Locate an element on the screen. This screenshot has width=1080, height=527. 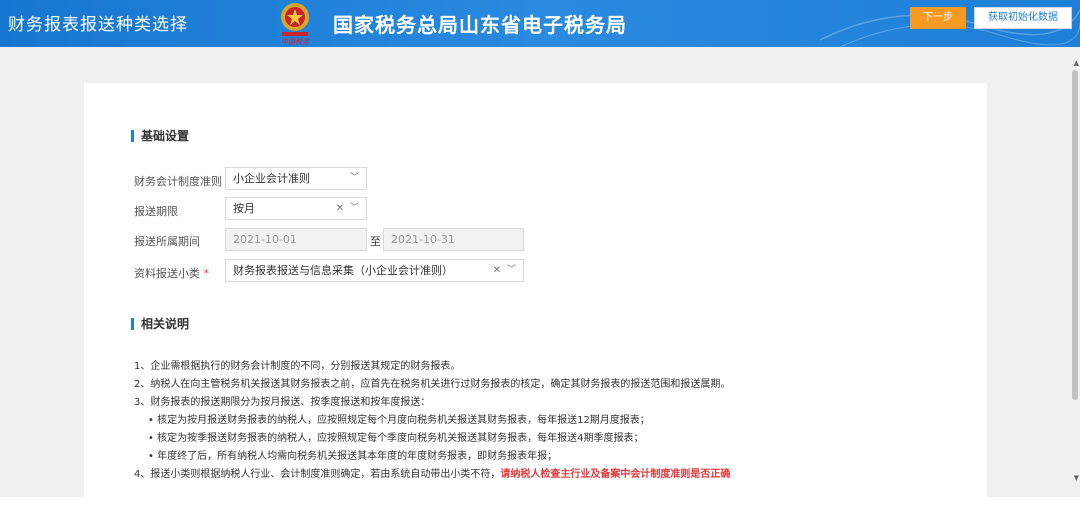
note-item: 3、财务报表的报送期限分为按月报送、按季度报送和按年度报送： is located at coordinates (282, 402).